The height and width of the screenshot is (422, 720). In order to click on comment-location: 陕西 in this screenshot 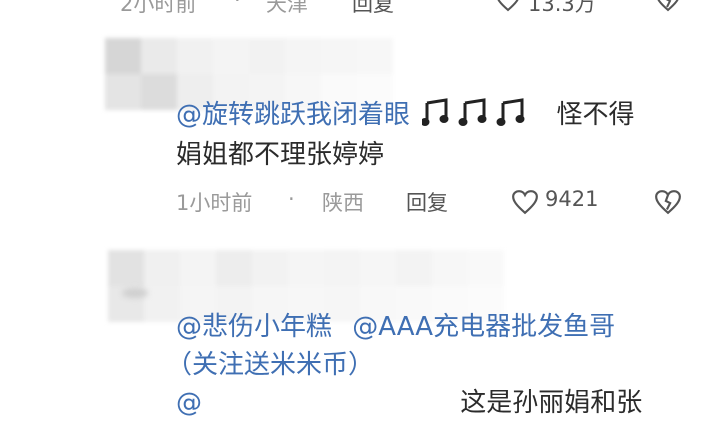, I will do `click(343, 203)`.